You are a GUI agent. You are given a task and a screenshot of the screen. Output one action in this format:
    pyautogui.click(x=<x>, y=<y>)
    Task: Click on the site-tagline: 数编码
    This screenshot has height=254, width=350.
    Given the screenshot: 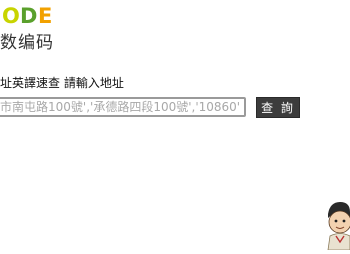 What is the action you would take?
    pyautogui.click(x=27, y=43)
    